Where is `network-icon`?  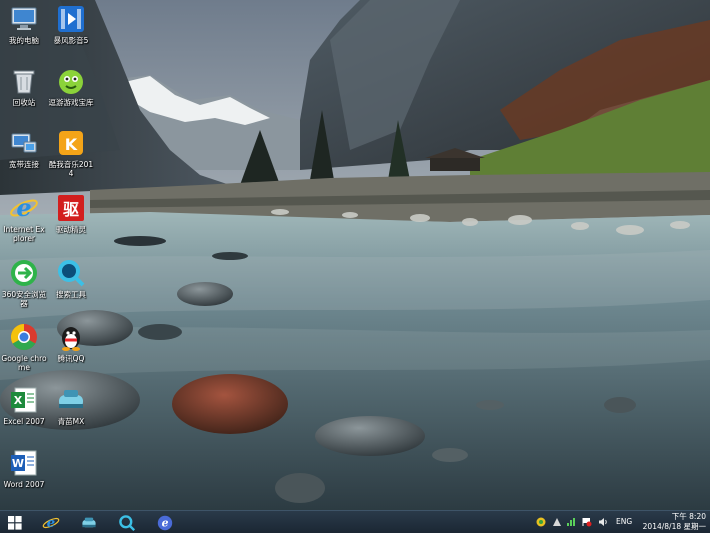 network-icon is located at coordinates (571, 522).